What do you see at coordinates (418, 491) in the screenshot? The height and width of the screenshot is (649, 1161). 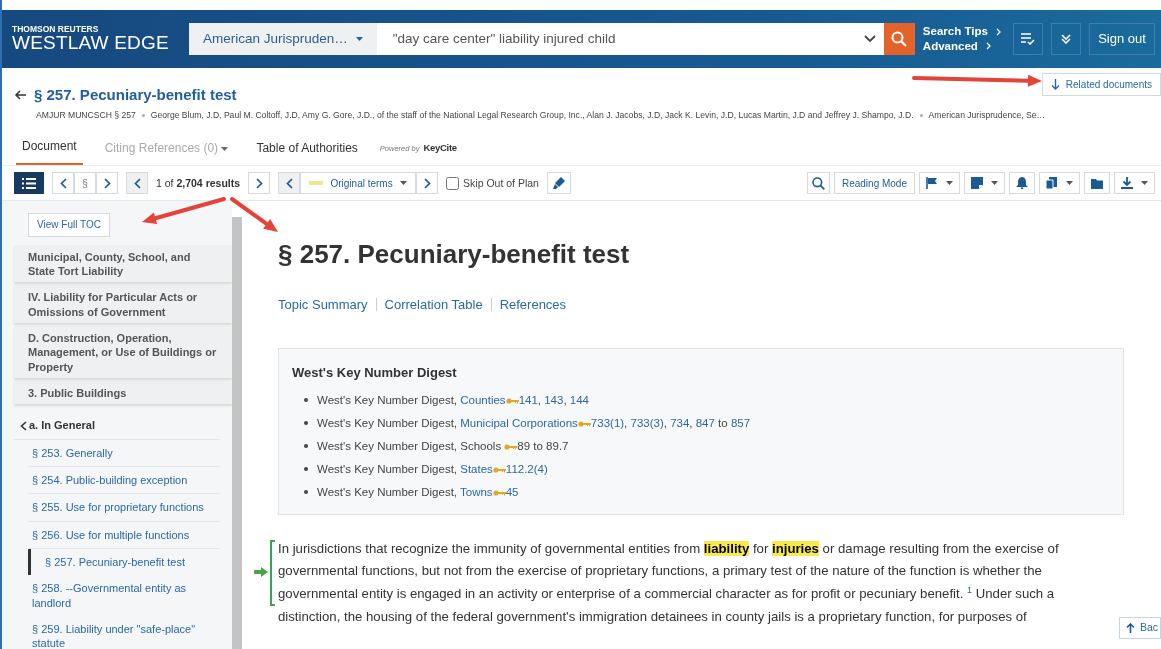 I see `digest-entry: West's Key Number Digest, Towns 45` at bounding box center [418, 491].